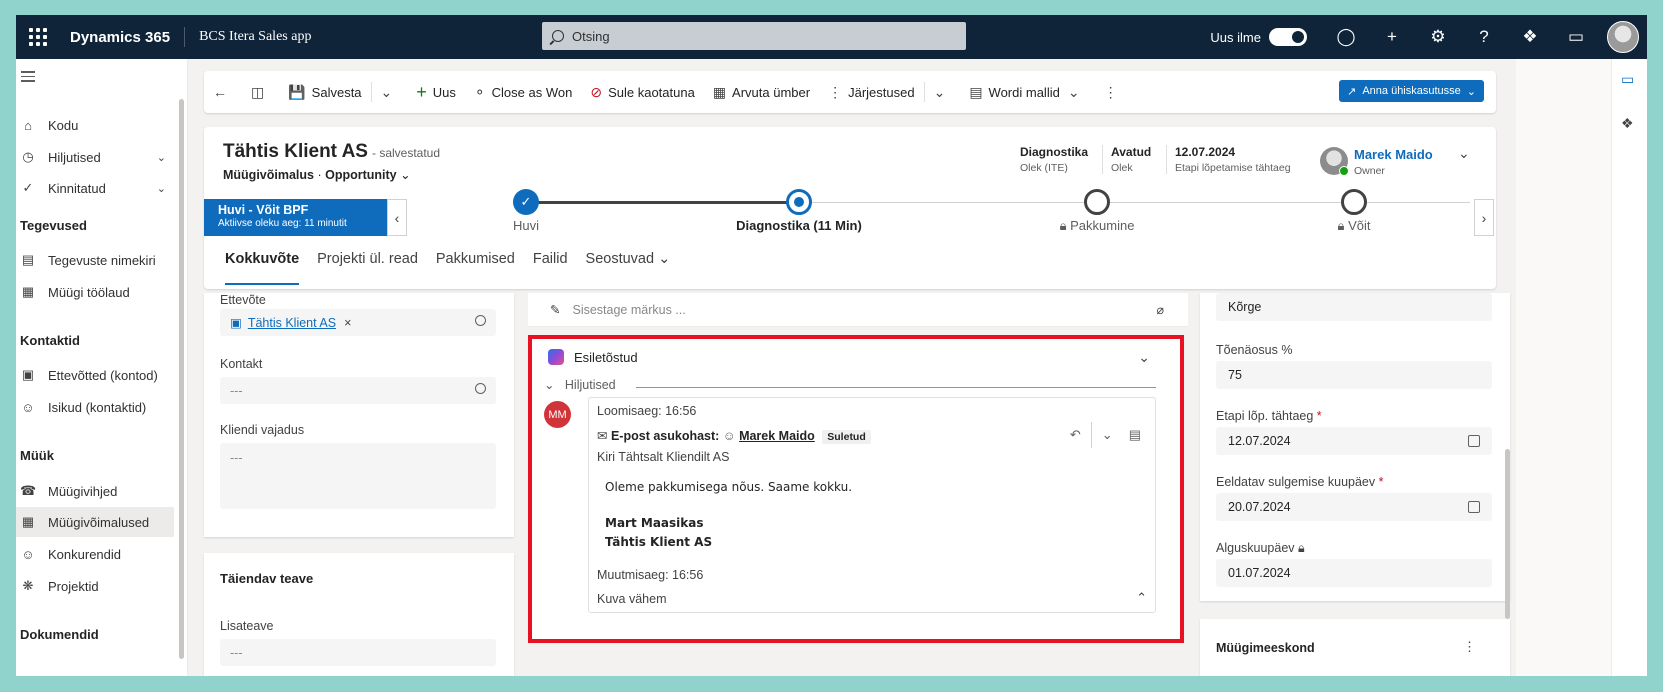 The width and height of the screenshot is (1663, 692). Describe the element at coordinates (1464, 153) in the screenshot. I see `header-expand-chevron-icon: ⌄` at that location.